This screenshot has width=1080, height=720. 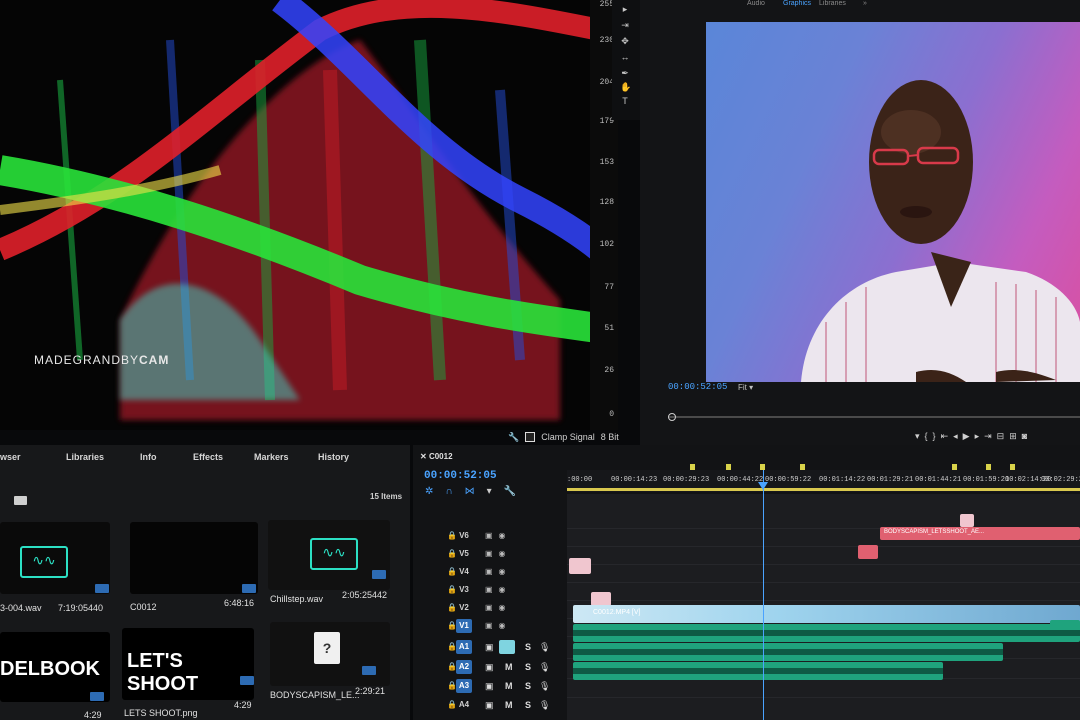 I want to click on linked-selection-icon: ⋈, so click(x=476, y=491).